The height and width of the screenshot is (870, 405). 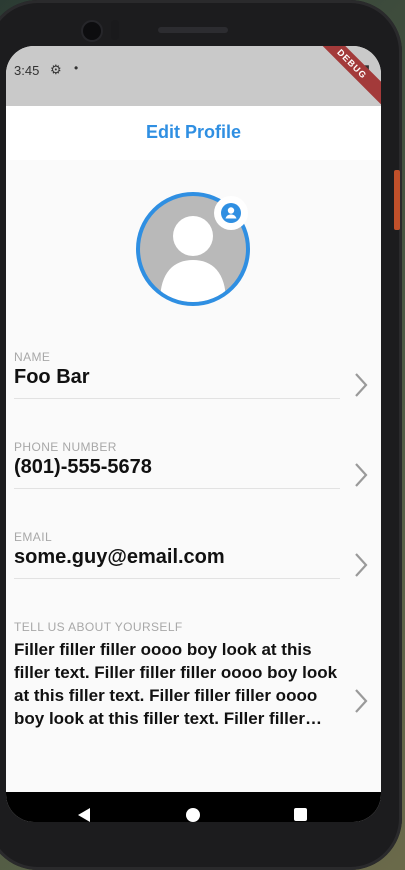 I want to click on app-bar: Edit Profile, so click(x=193, y=133).